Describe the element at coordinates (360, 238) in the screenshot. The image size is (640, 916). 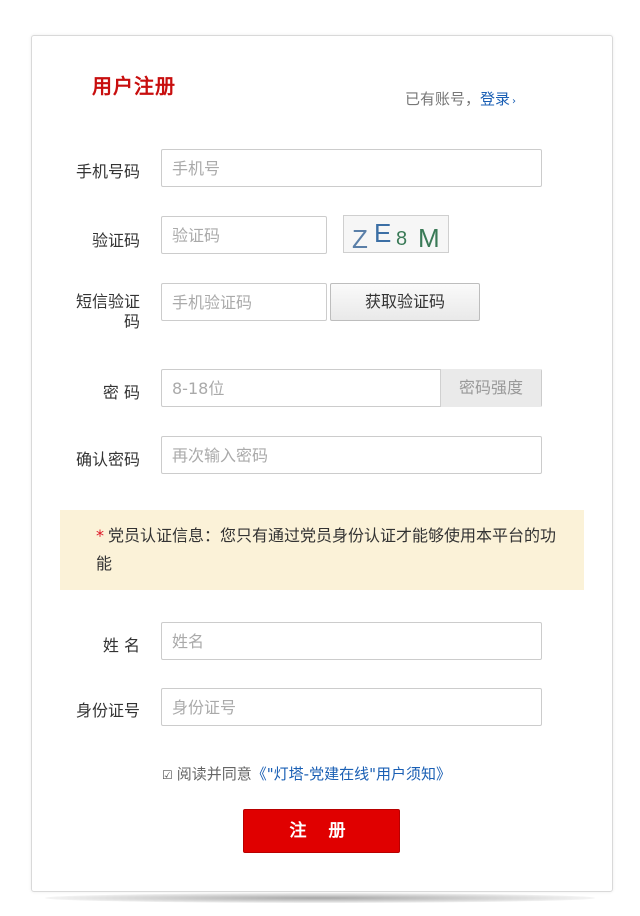
I see `captcha-char: Z` at that location.